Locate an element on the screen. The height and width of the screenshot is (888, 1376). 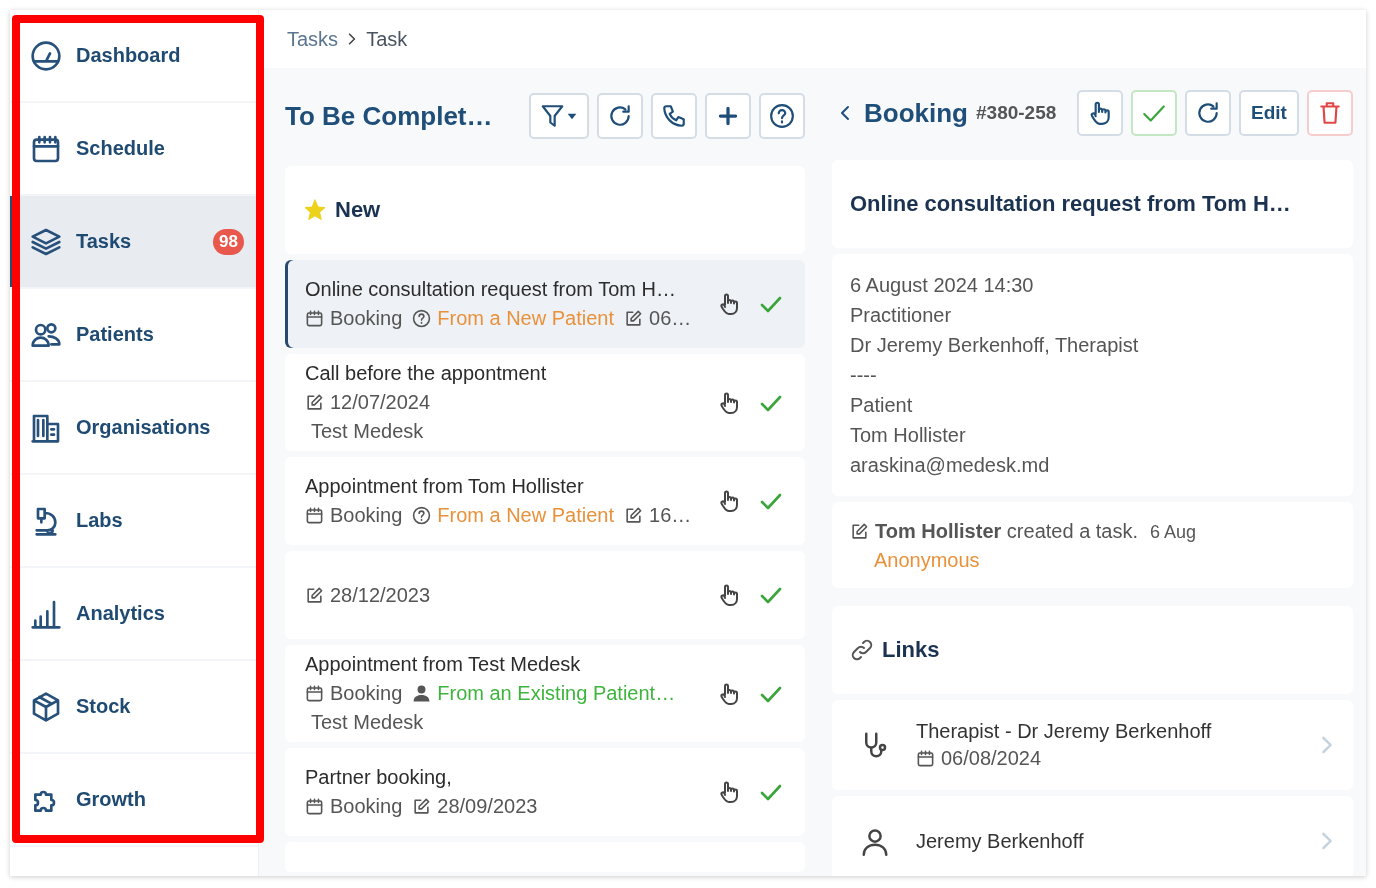
task-date: 28/09/2023 is located at coordinates (487, 806).